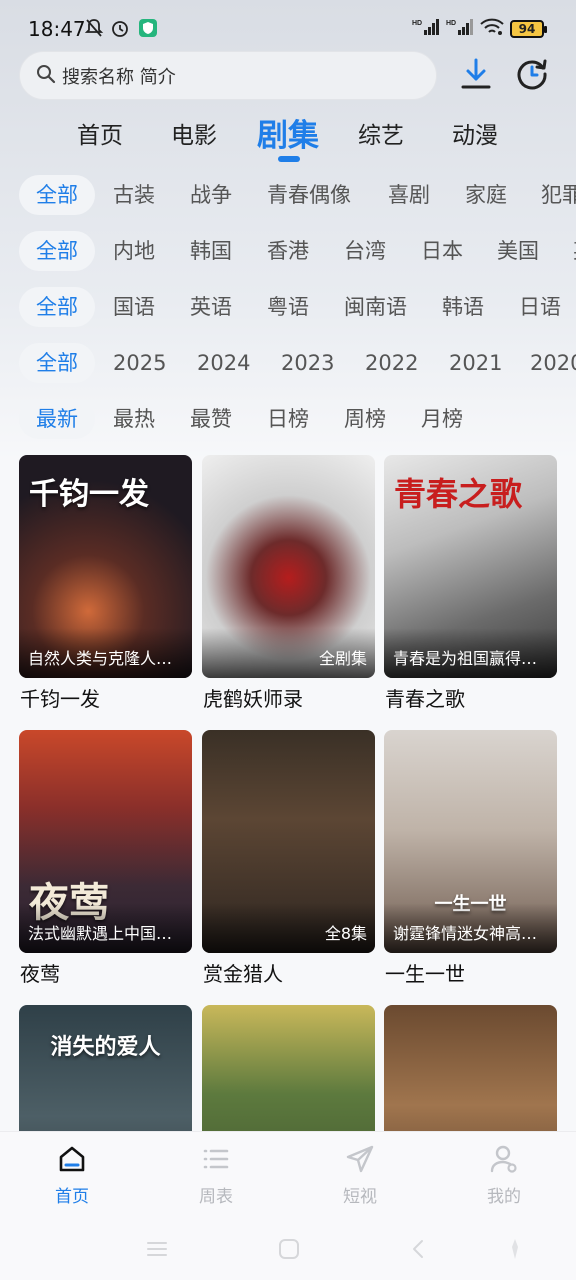  What do you see at coordinates (57, 307) in the screenshot?
I see `chip-language-all: 全部` at bounding box center [57, 307].